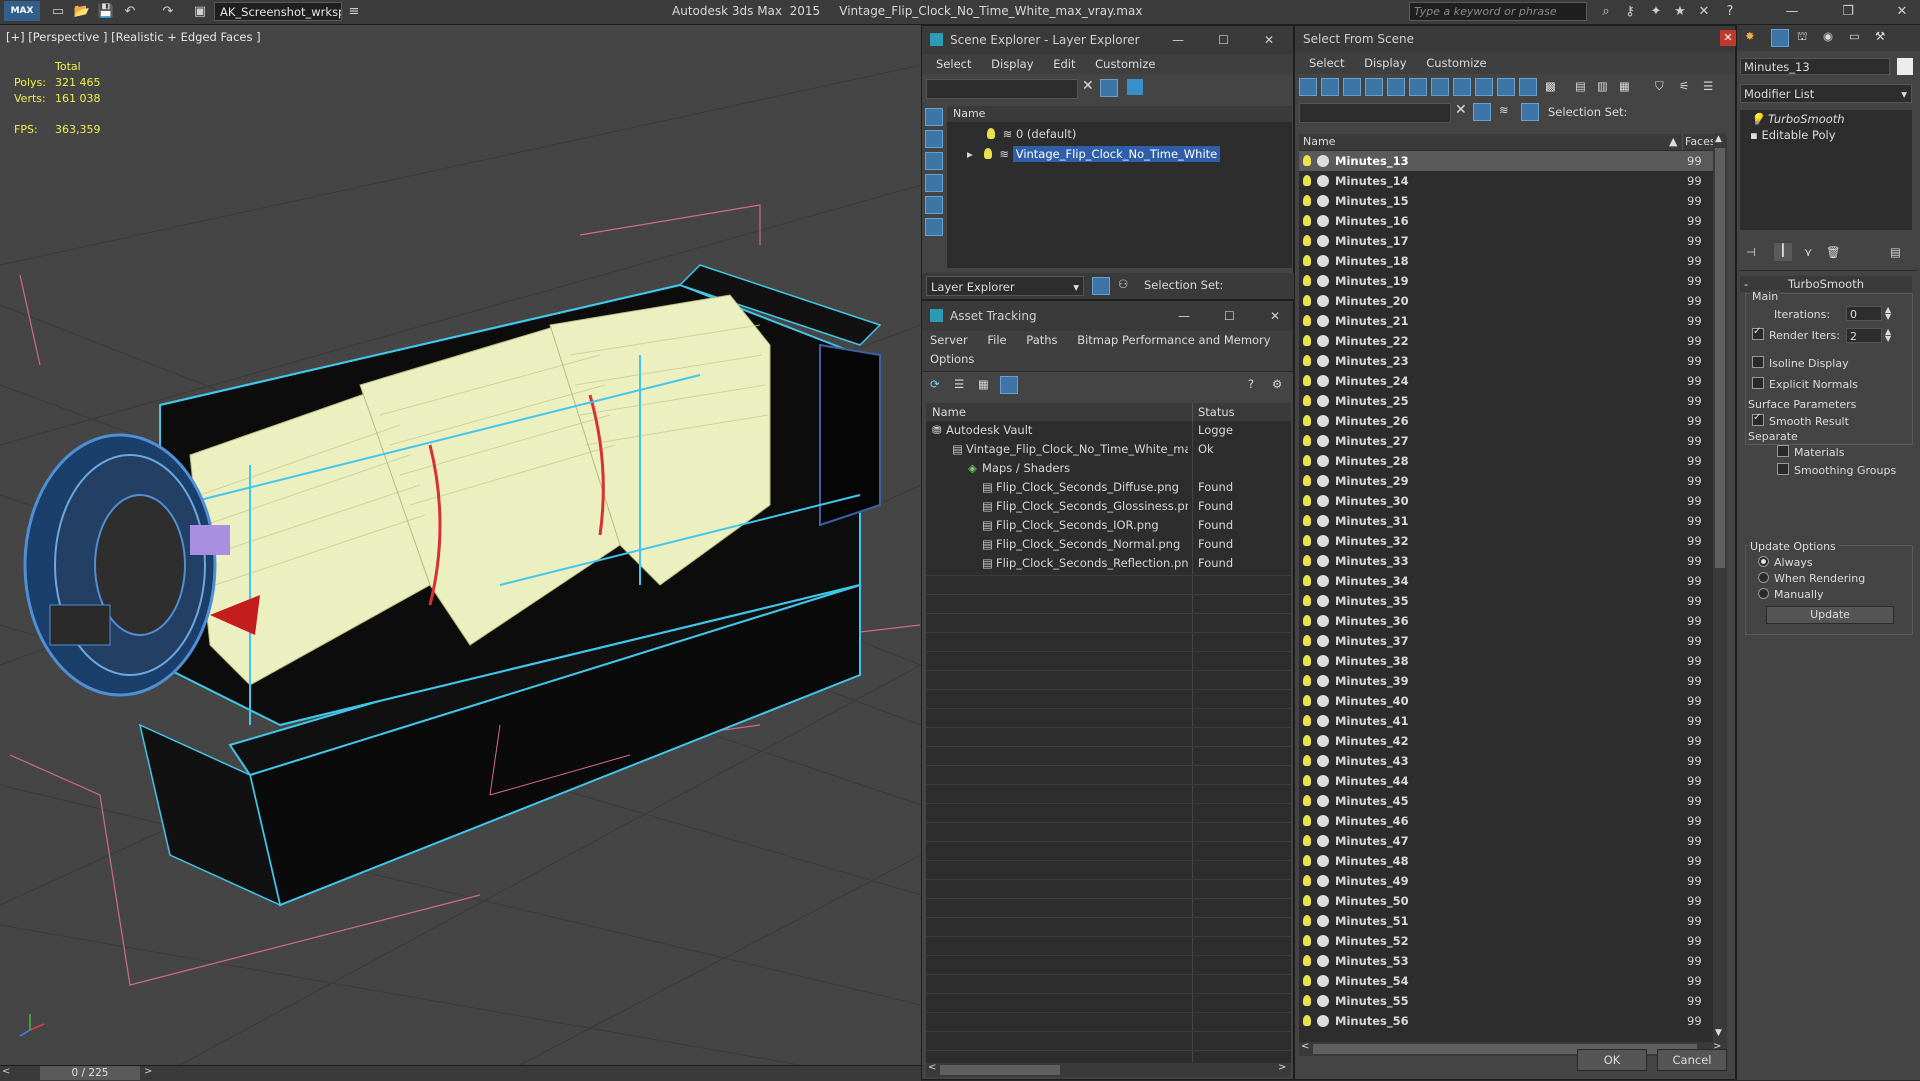 This screenshot has height=1081, width=1920. What do you see at coordinates (1506, 601) in the screenshot?
I see `object-row: Minutes_35 99` at bounding box center [1506, 601].